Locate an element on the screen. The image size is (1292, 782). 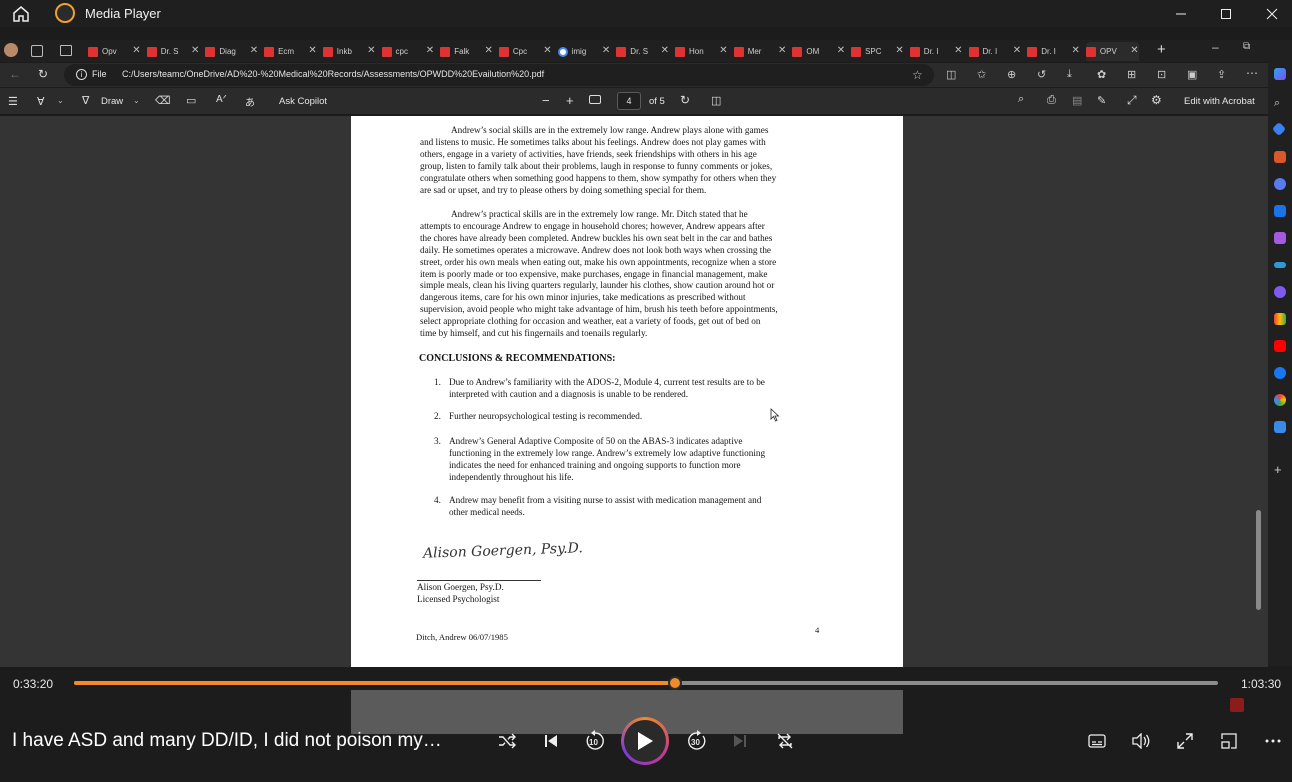
outlook-icon is located at coordinates (1280, 211).